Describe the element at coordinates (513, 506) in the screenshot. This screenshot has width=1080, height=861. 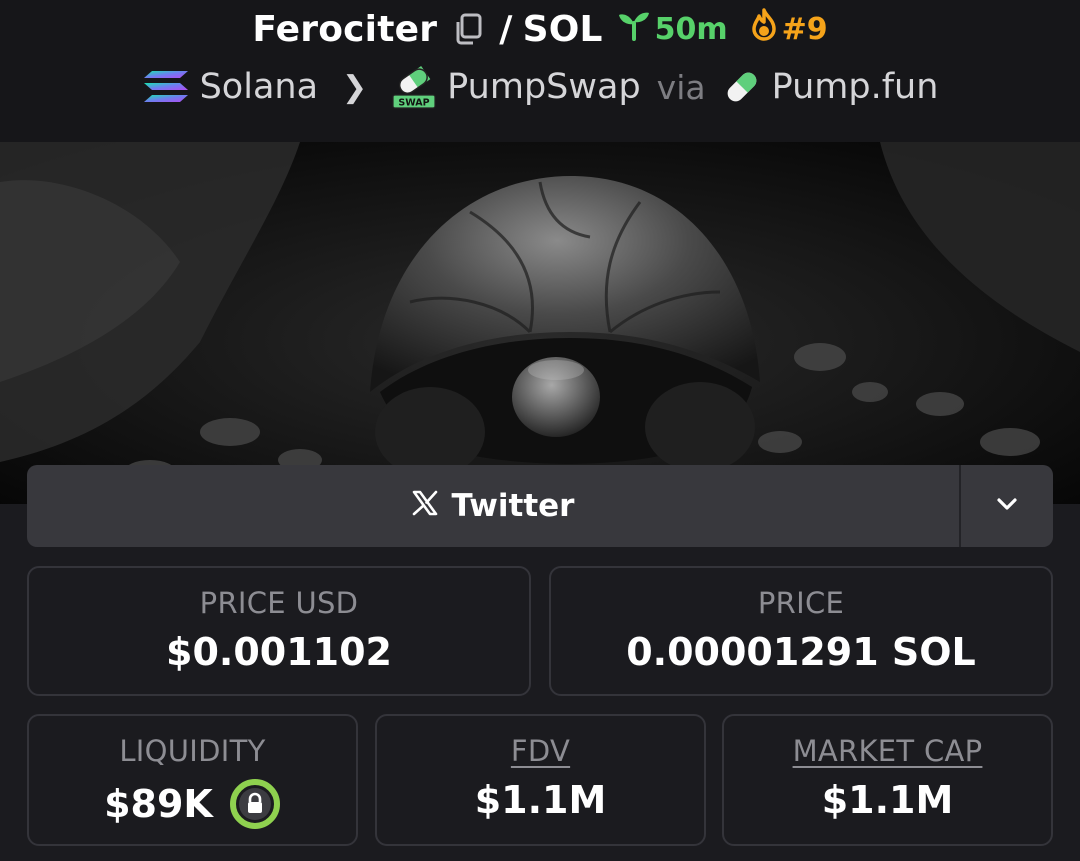
I see `twitter-label: Twitter` at that location.